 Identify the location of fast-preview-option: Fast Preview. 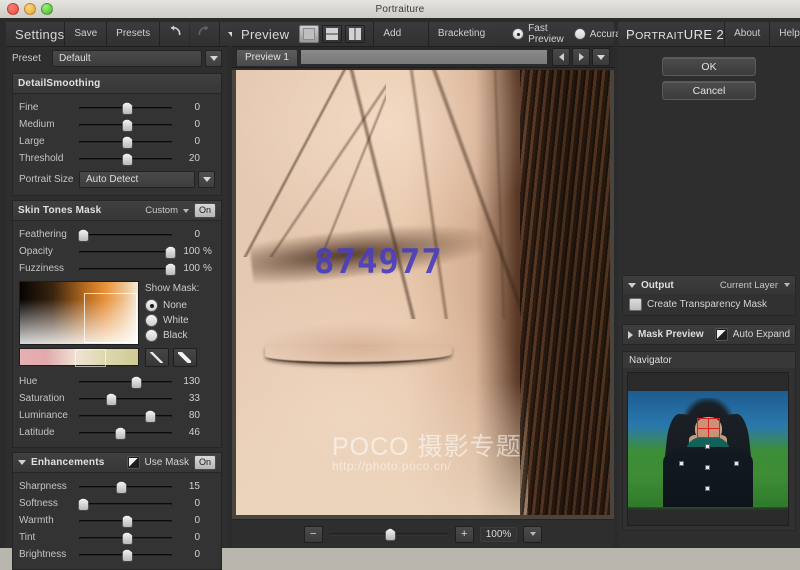
(538, 34).